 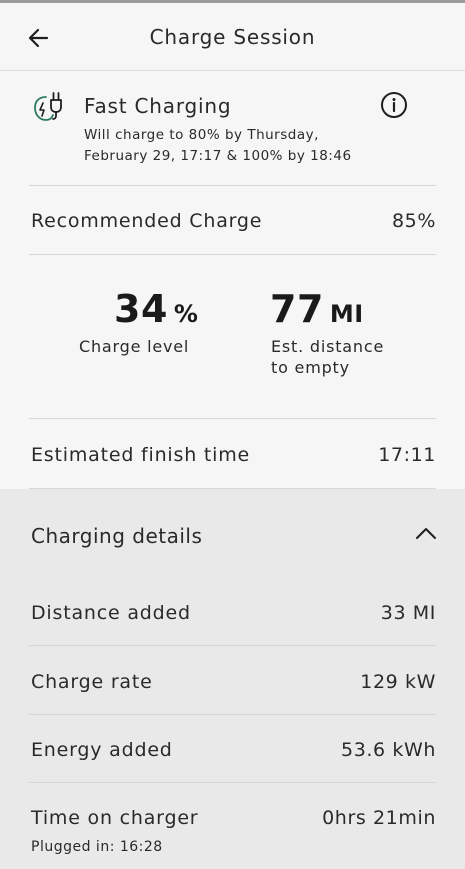 I want to click on energy-added-label: Energy added, so click(x=102, y=750).